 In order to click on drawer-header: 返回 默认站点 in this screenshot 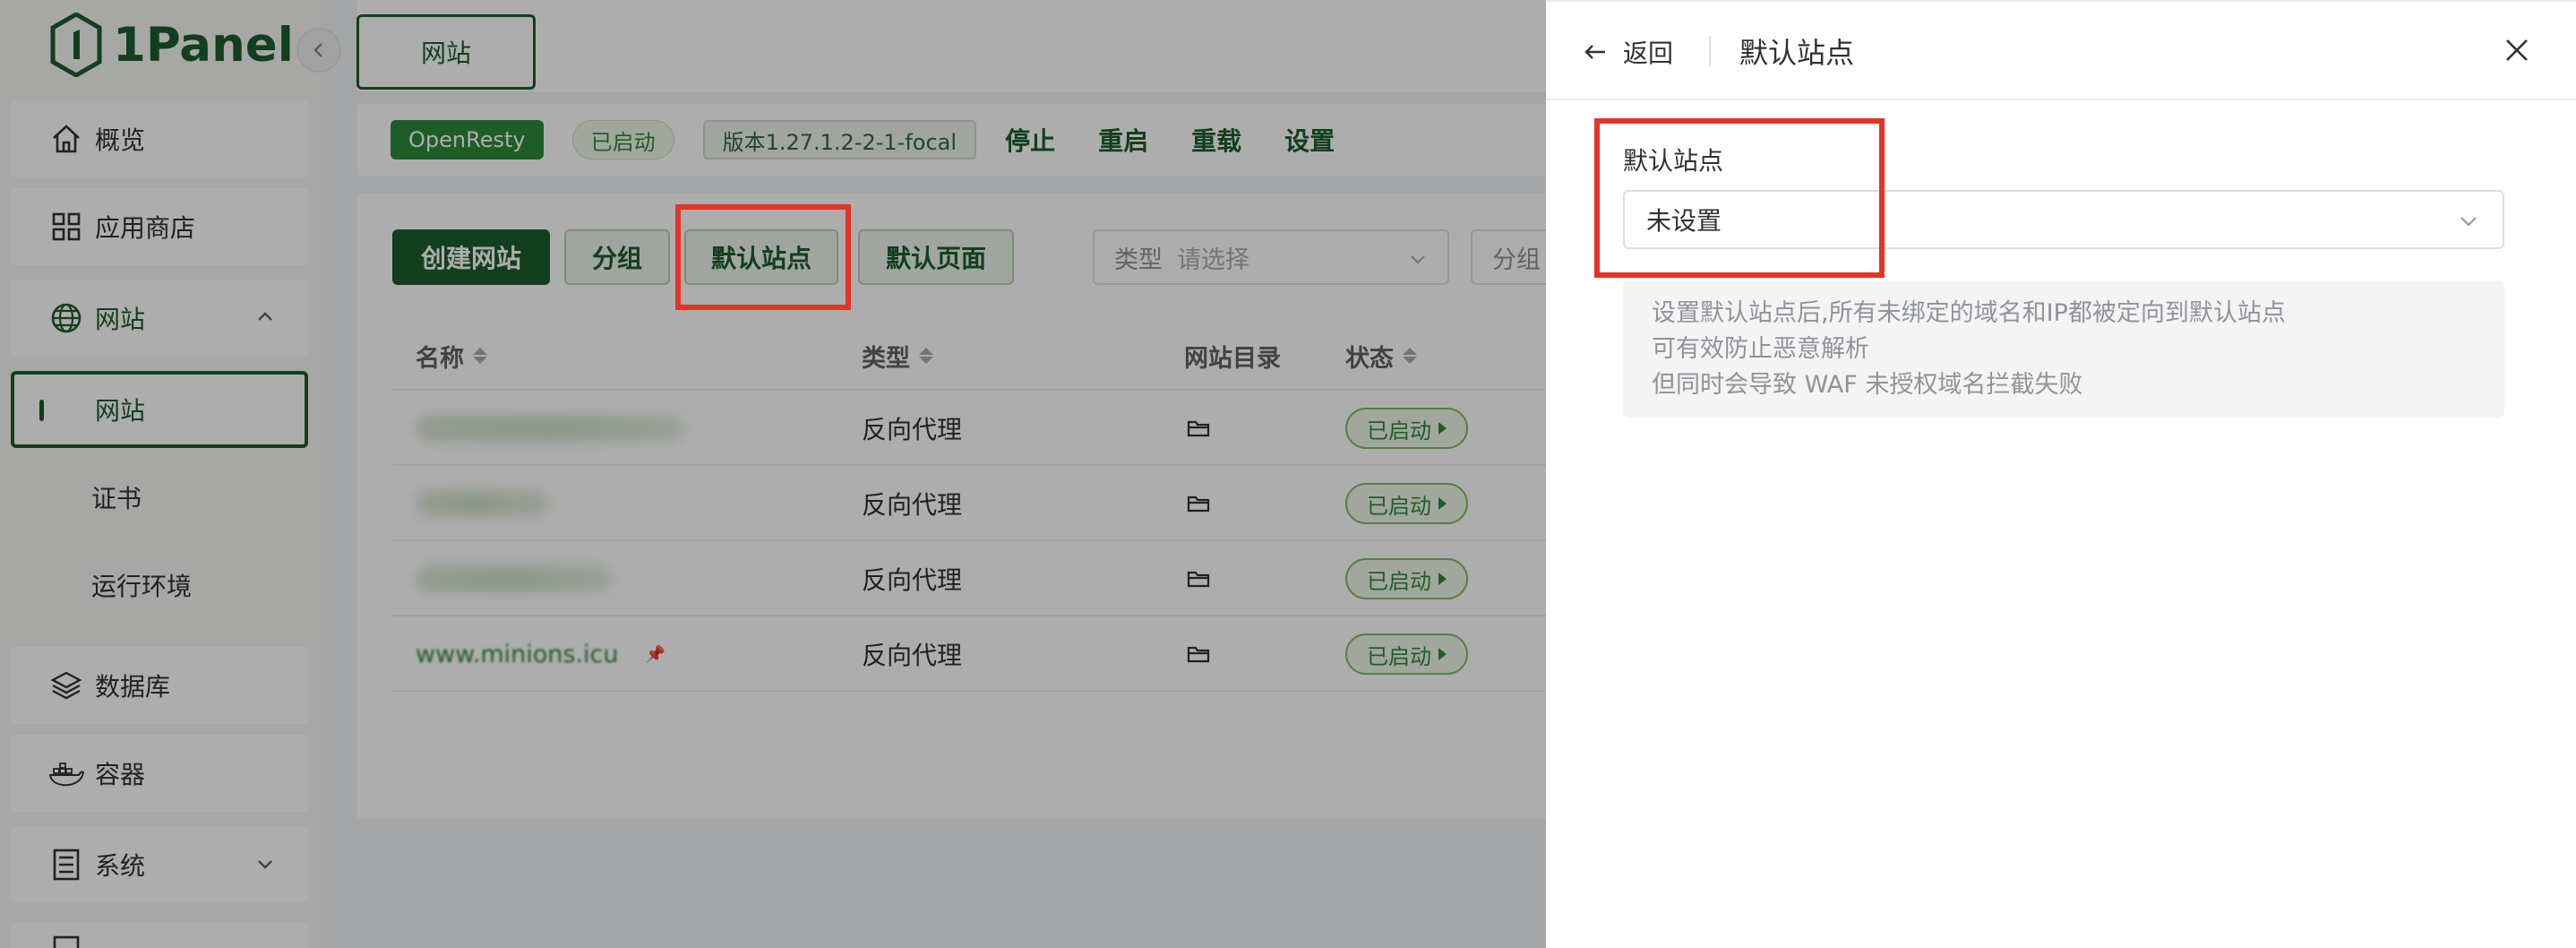, I will do `click(2061, 51)`.